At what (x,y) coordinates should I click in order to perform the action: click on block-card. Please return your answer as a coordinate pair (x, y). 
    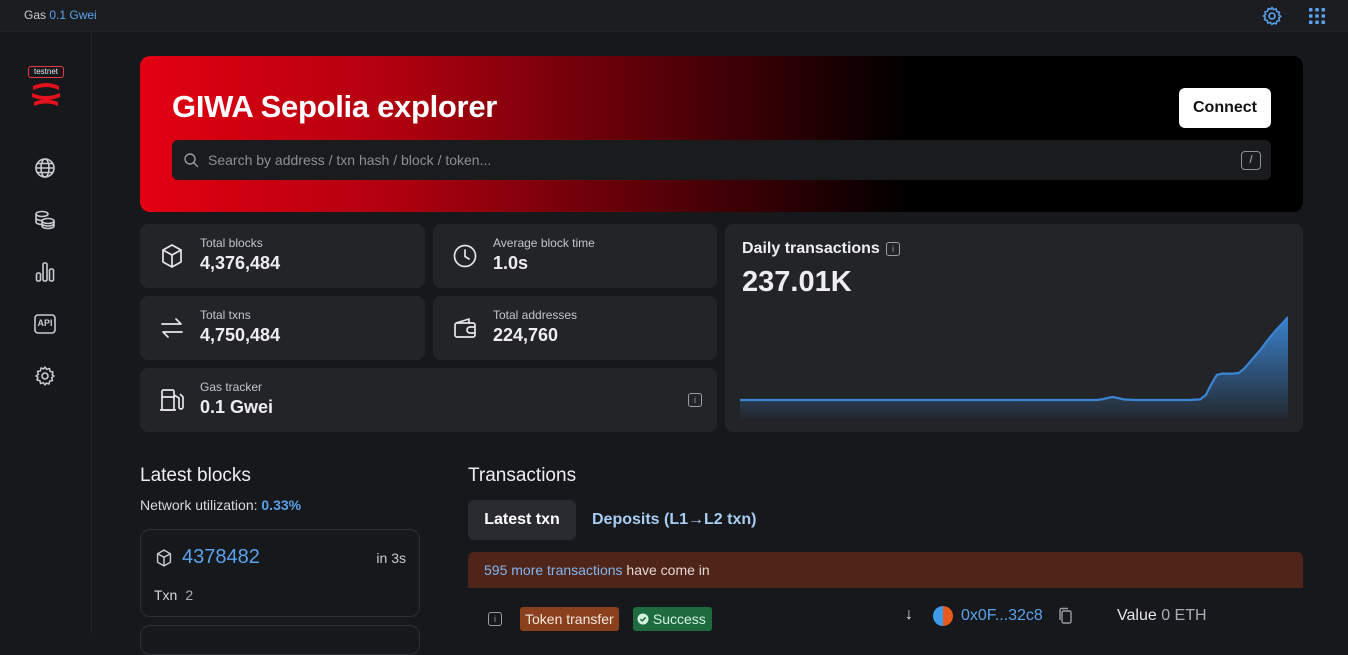
    Looking at the image, I should click on (280, 640).